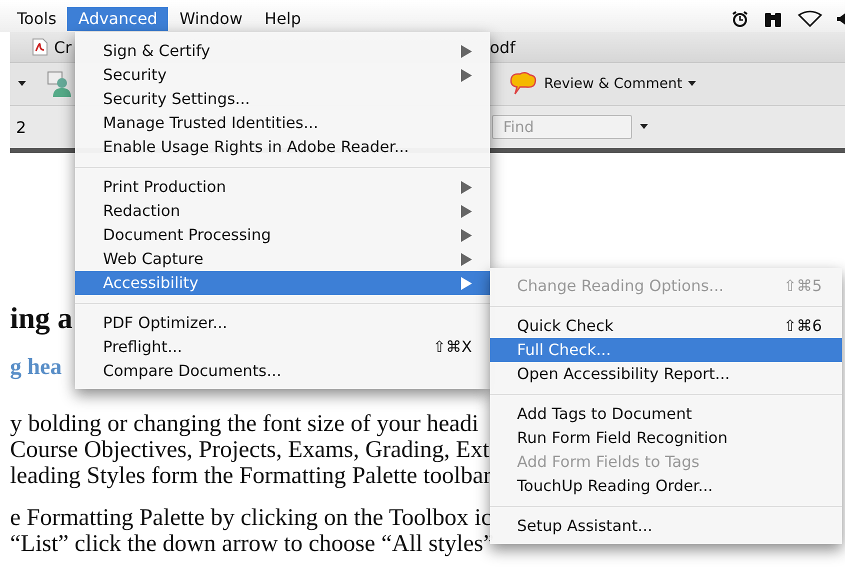 This screenshot has height=567, width=845. Describe the element at coordinates (282, 211) in the screenshot. I see `menu-item: Redaction` at that location.